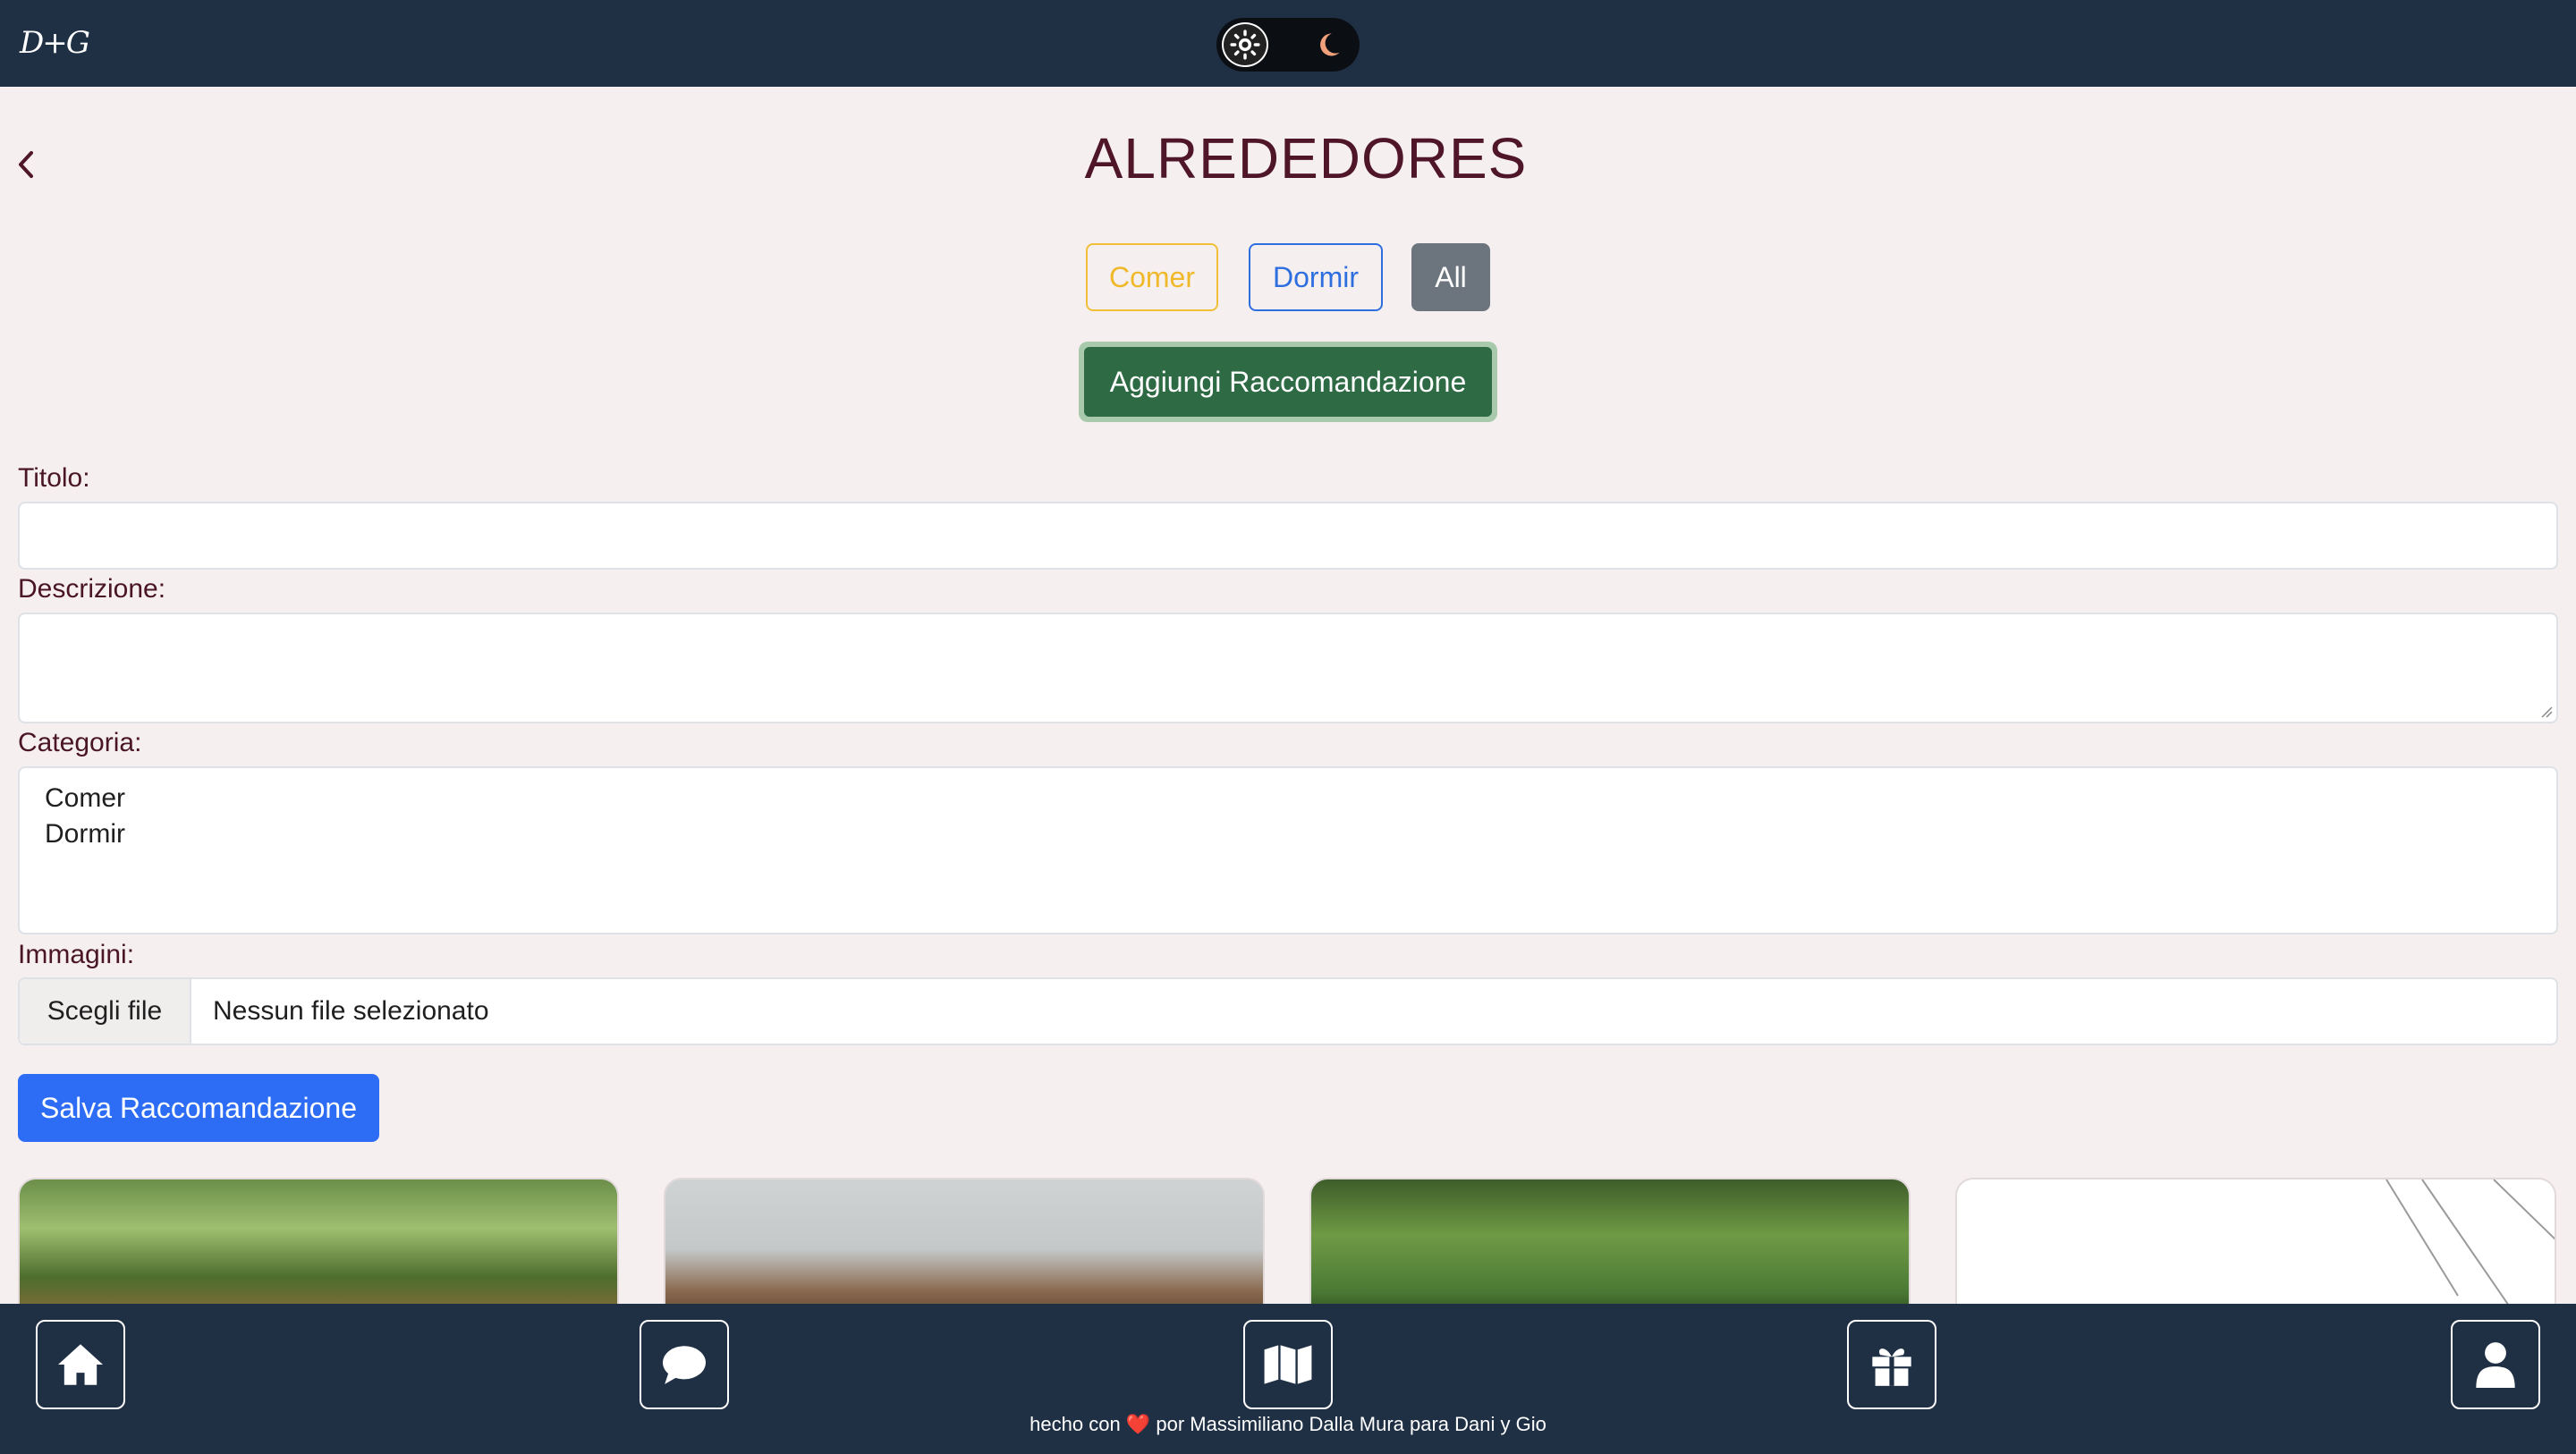  I want to click on nav-chat-button, so click(684, 1364).